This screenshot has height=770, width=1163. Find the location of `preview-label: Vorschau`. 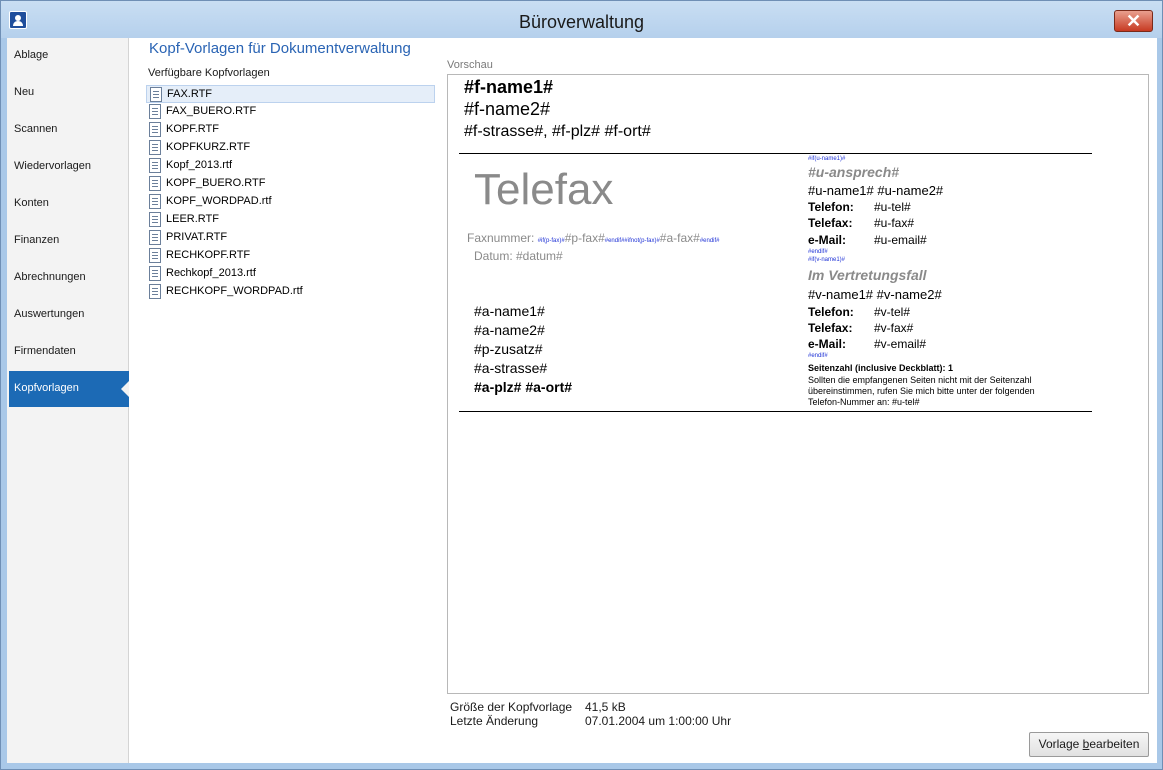

preview-label: Vorschau is located at coordinates (470, 65).